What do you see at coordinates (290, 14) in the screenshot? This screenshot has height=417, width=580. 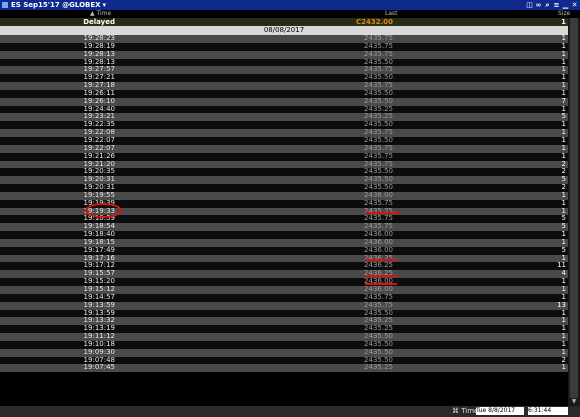 I see `column-header: ▲ Time Last Size` at bounding box center [290, 14].